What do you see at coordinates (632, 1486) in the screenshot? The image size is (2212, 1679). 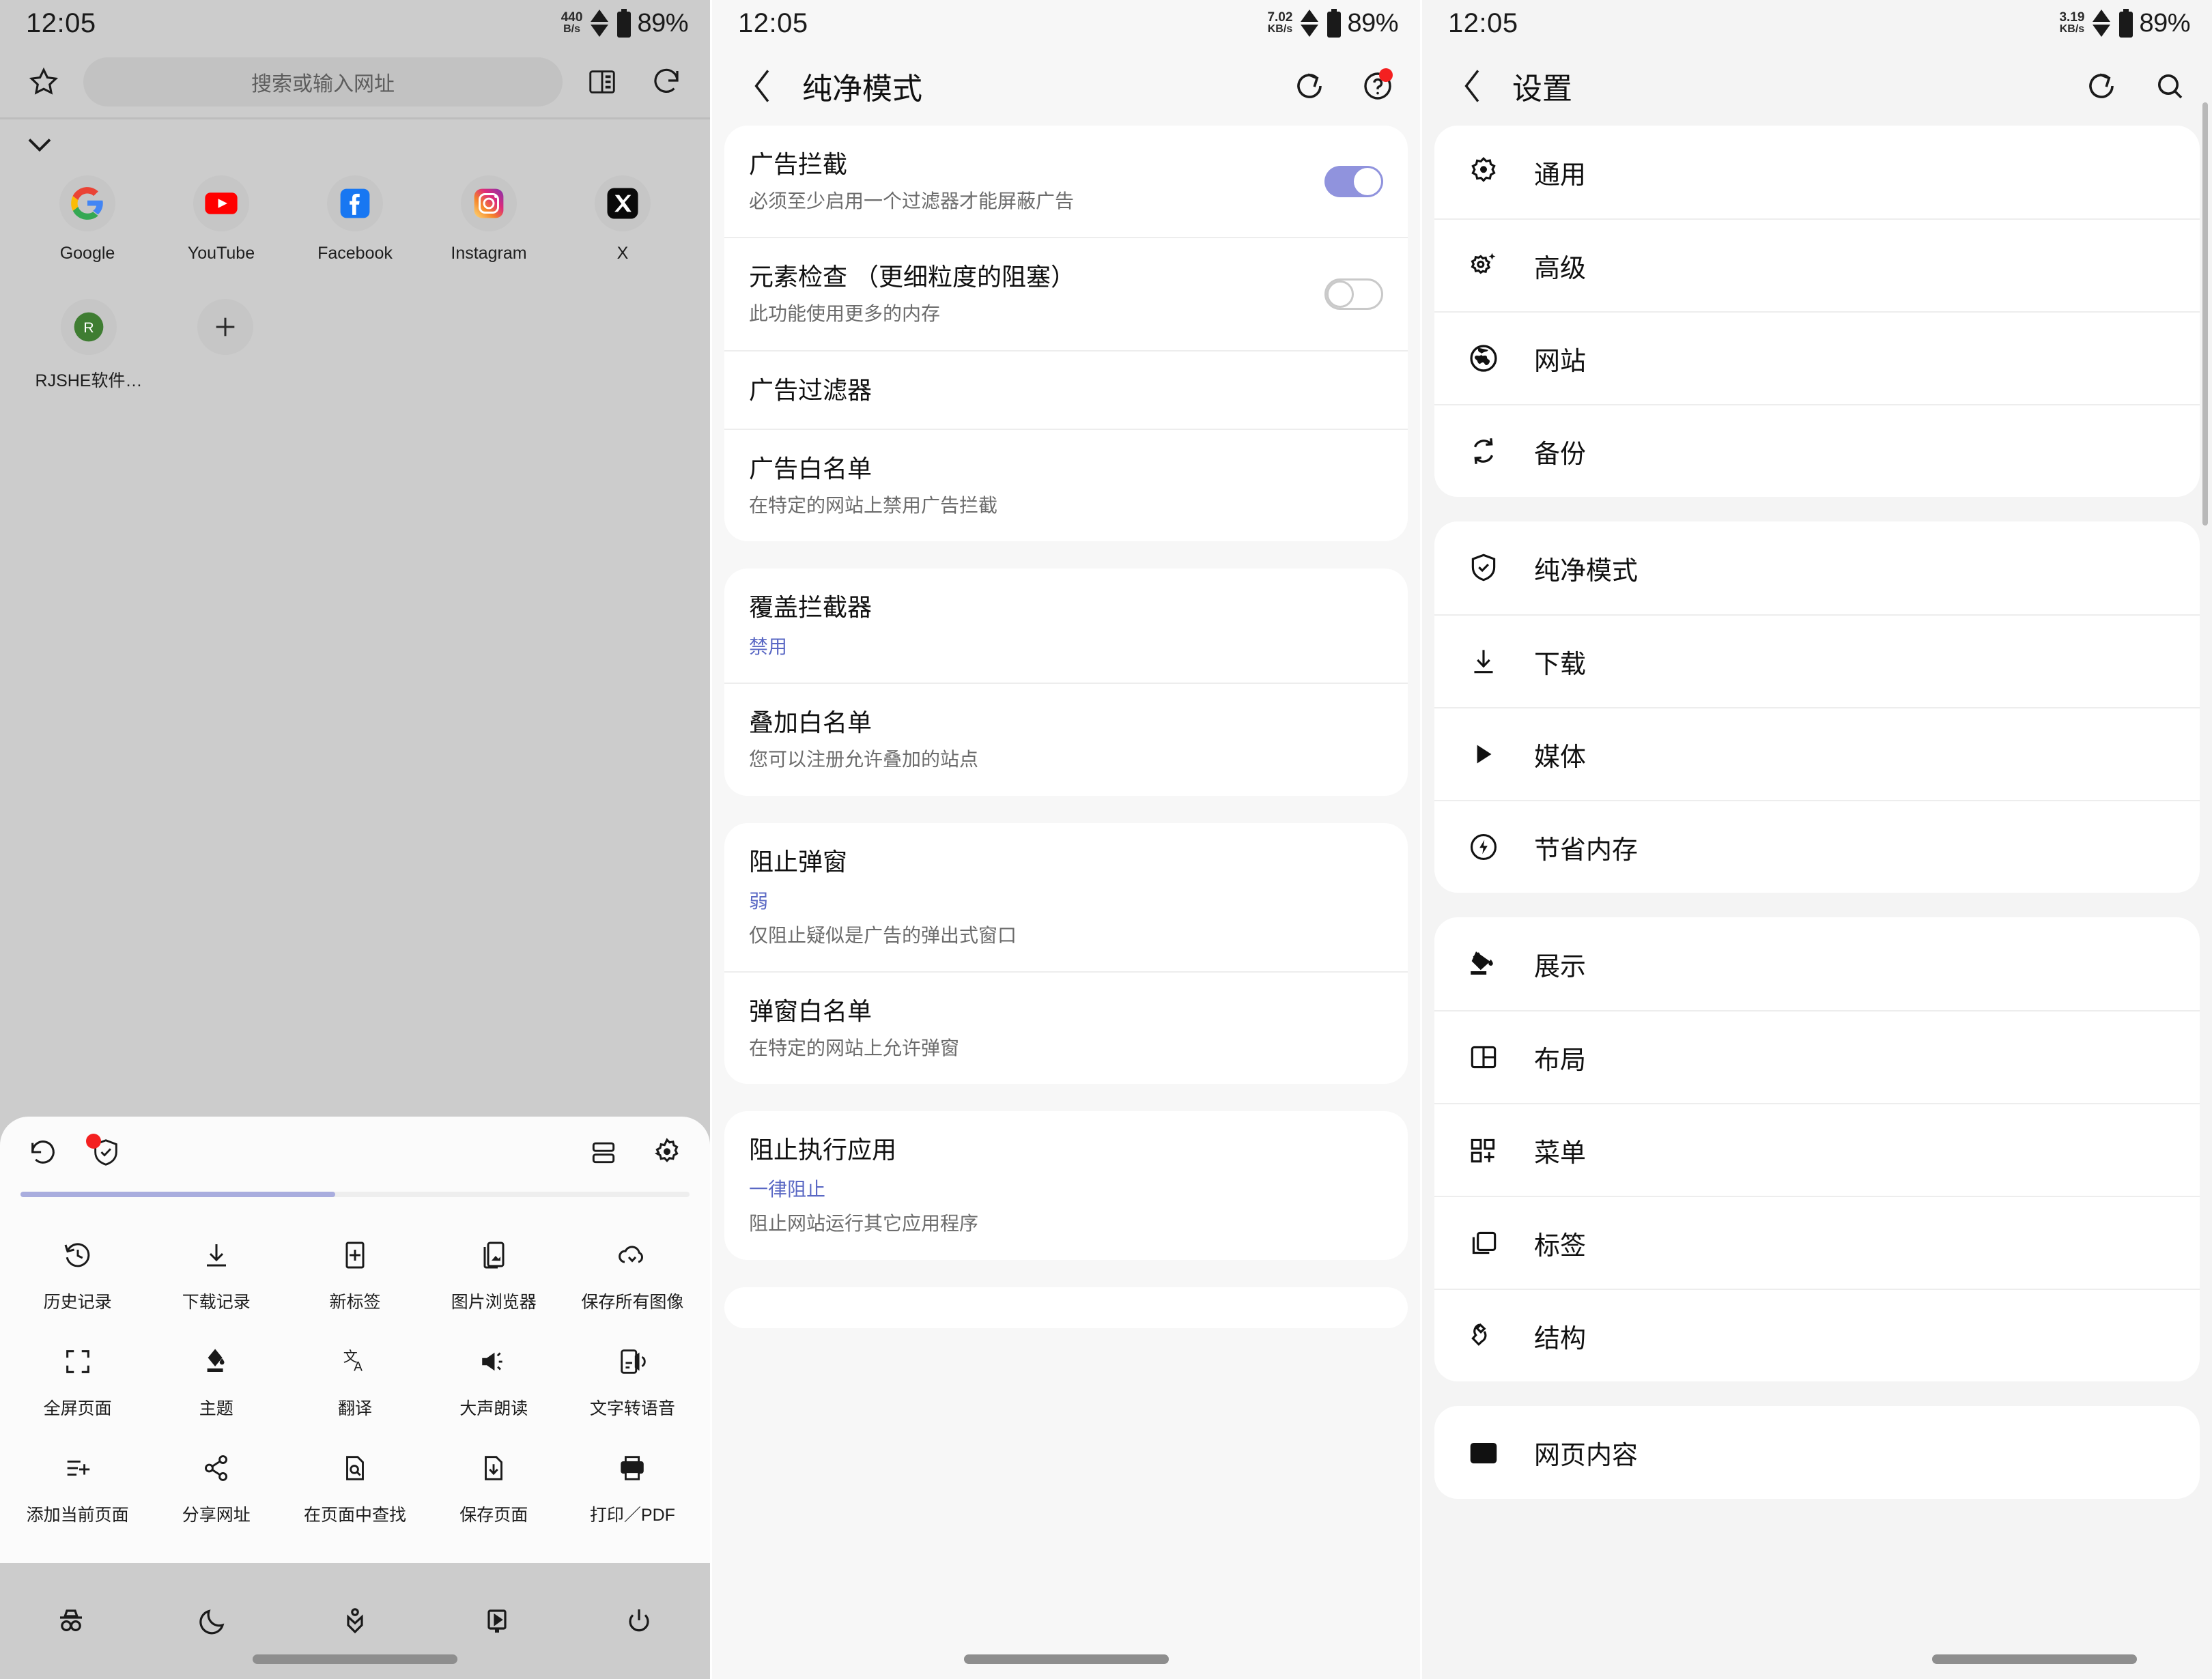 I see `menu-item-print-pdf: 打印／PDF` at bounding box center [632, 1486].